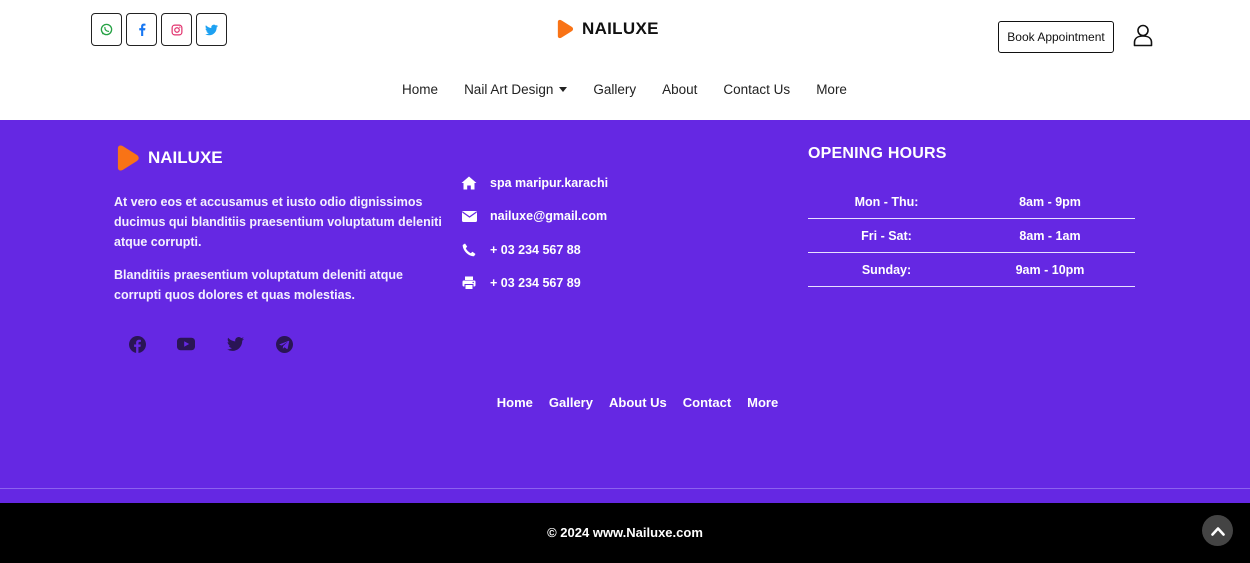  Describe the element at coordinates (971, 270) in the screenshot. I see `hours-row: Sunday: 9am - 10pm` at that location.